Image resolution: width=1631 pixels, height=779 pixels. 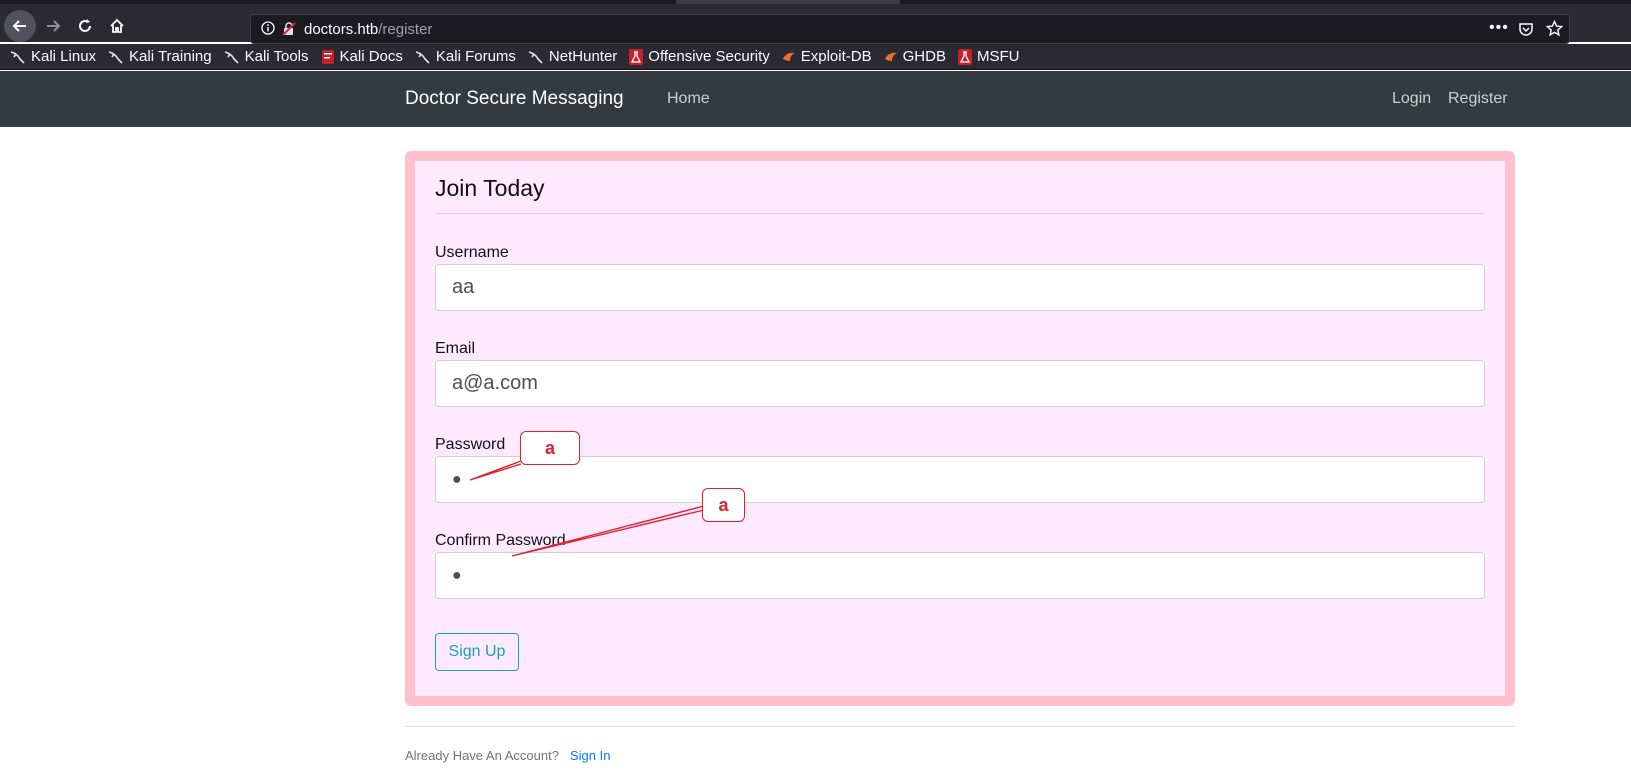 I want to click on footer-divider, so click(x=960, y=726).